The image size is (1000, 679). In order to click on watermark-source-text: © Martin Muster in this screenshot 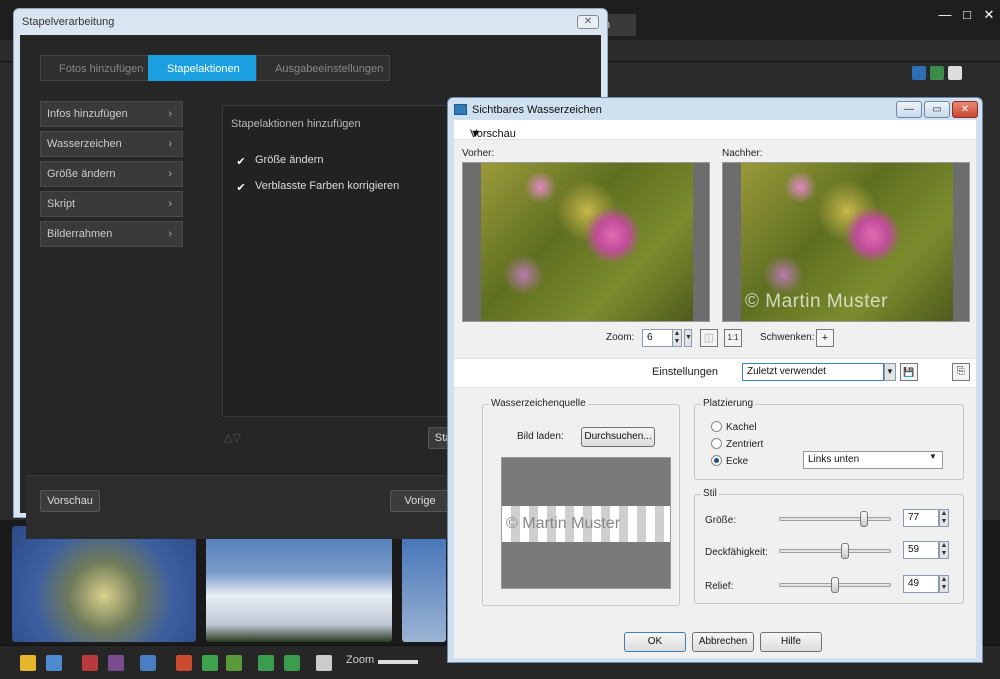, I will do `click(586, 524)`.